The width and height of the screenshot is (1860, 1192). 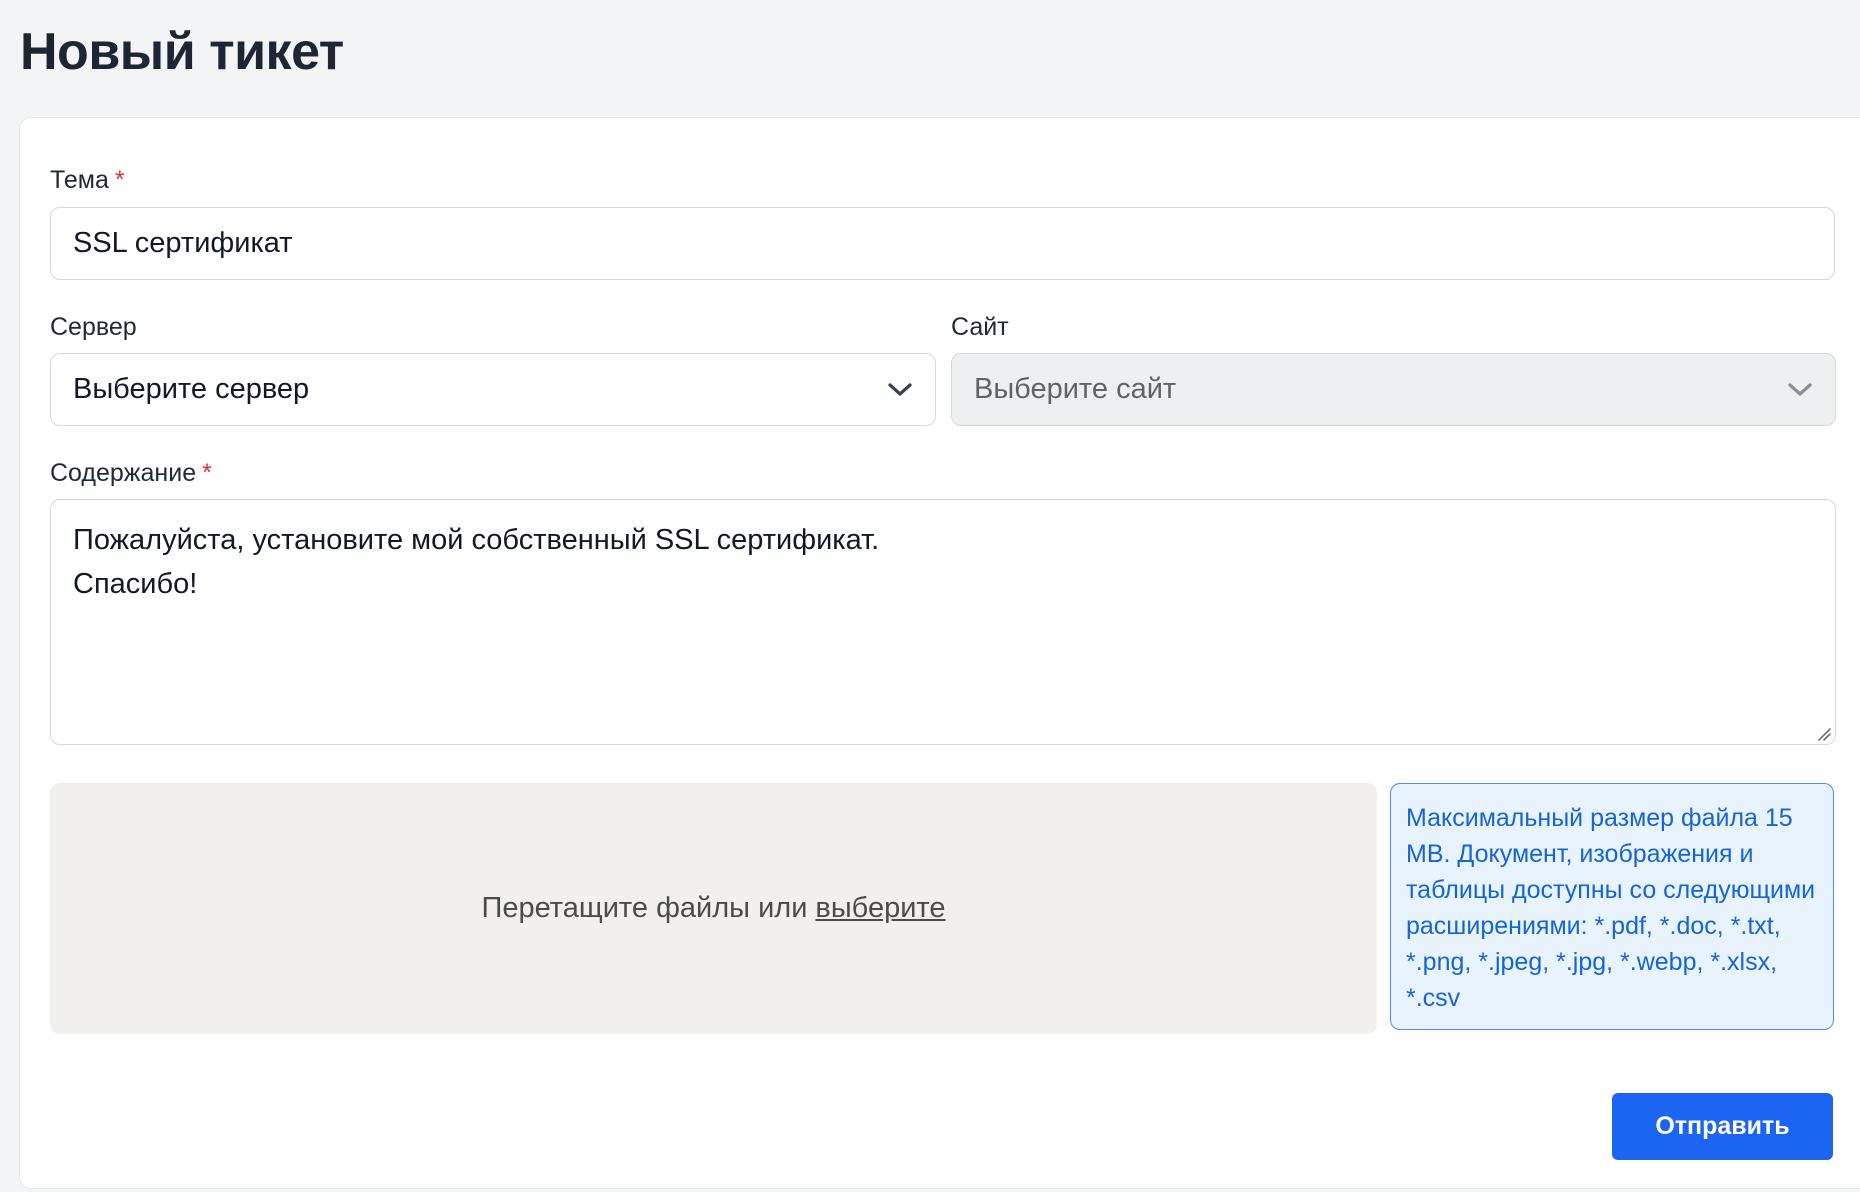 I want to click on subject-label: Тема *, so click(x=87, y=180).